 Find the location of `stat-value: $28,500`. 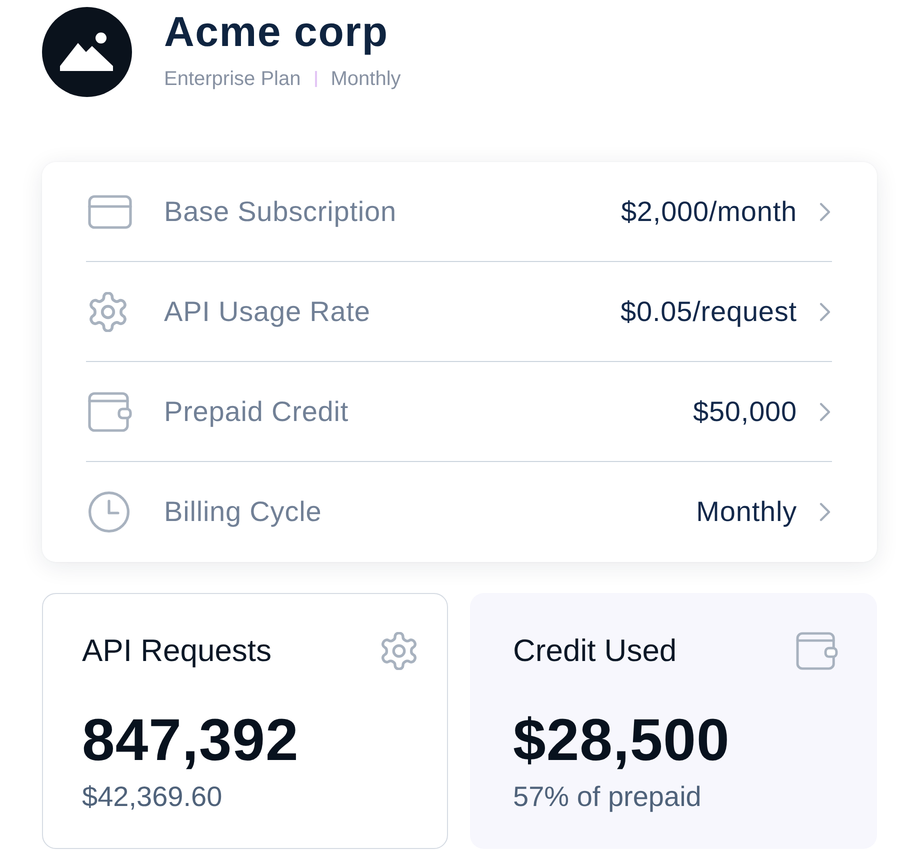

stat-value: $28,500 is located at coordinates (622, 740).